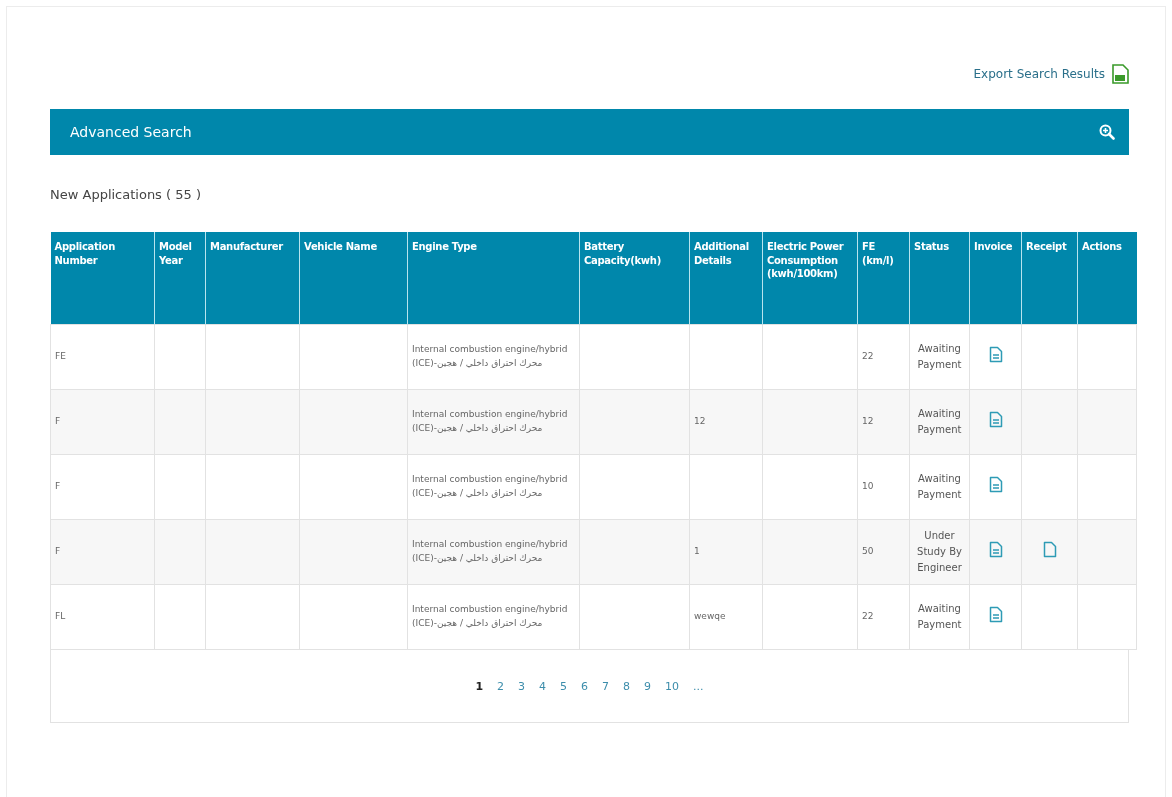 This screenshot has height=797, width=1172. Describe the element at coordinates (995, 278) in the screenshot. I see `column-header: Invoice` at that location.